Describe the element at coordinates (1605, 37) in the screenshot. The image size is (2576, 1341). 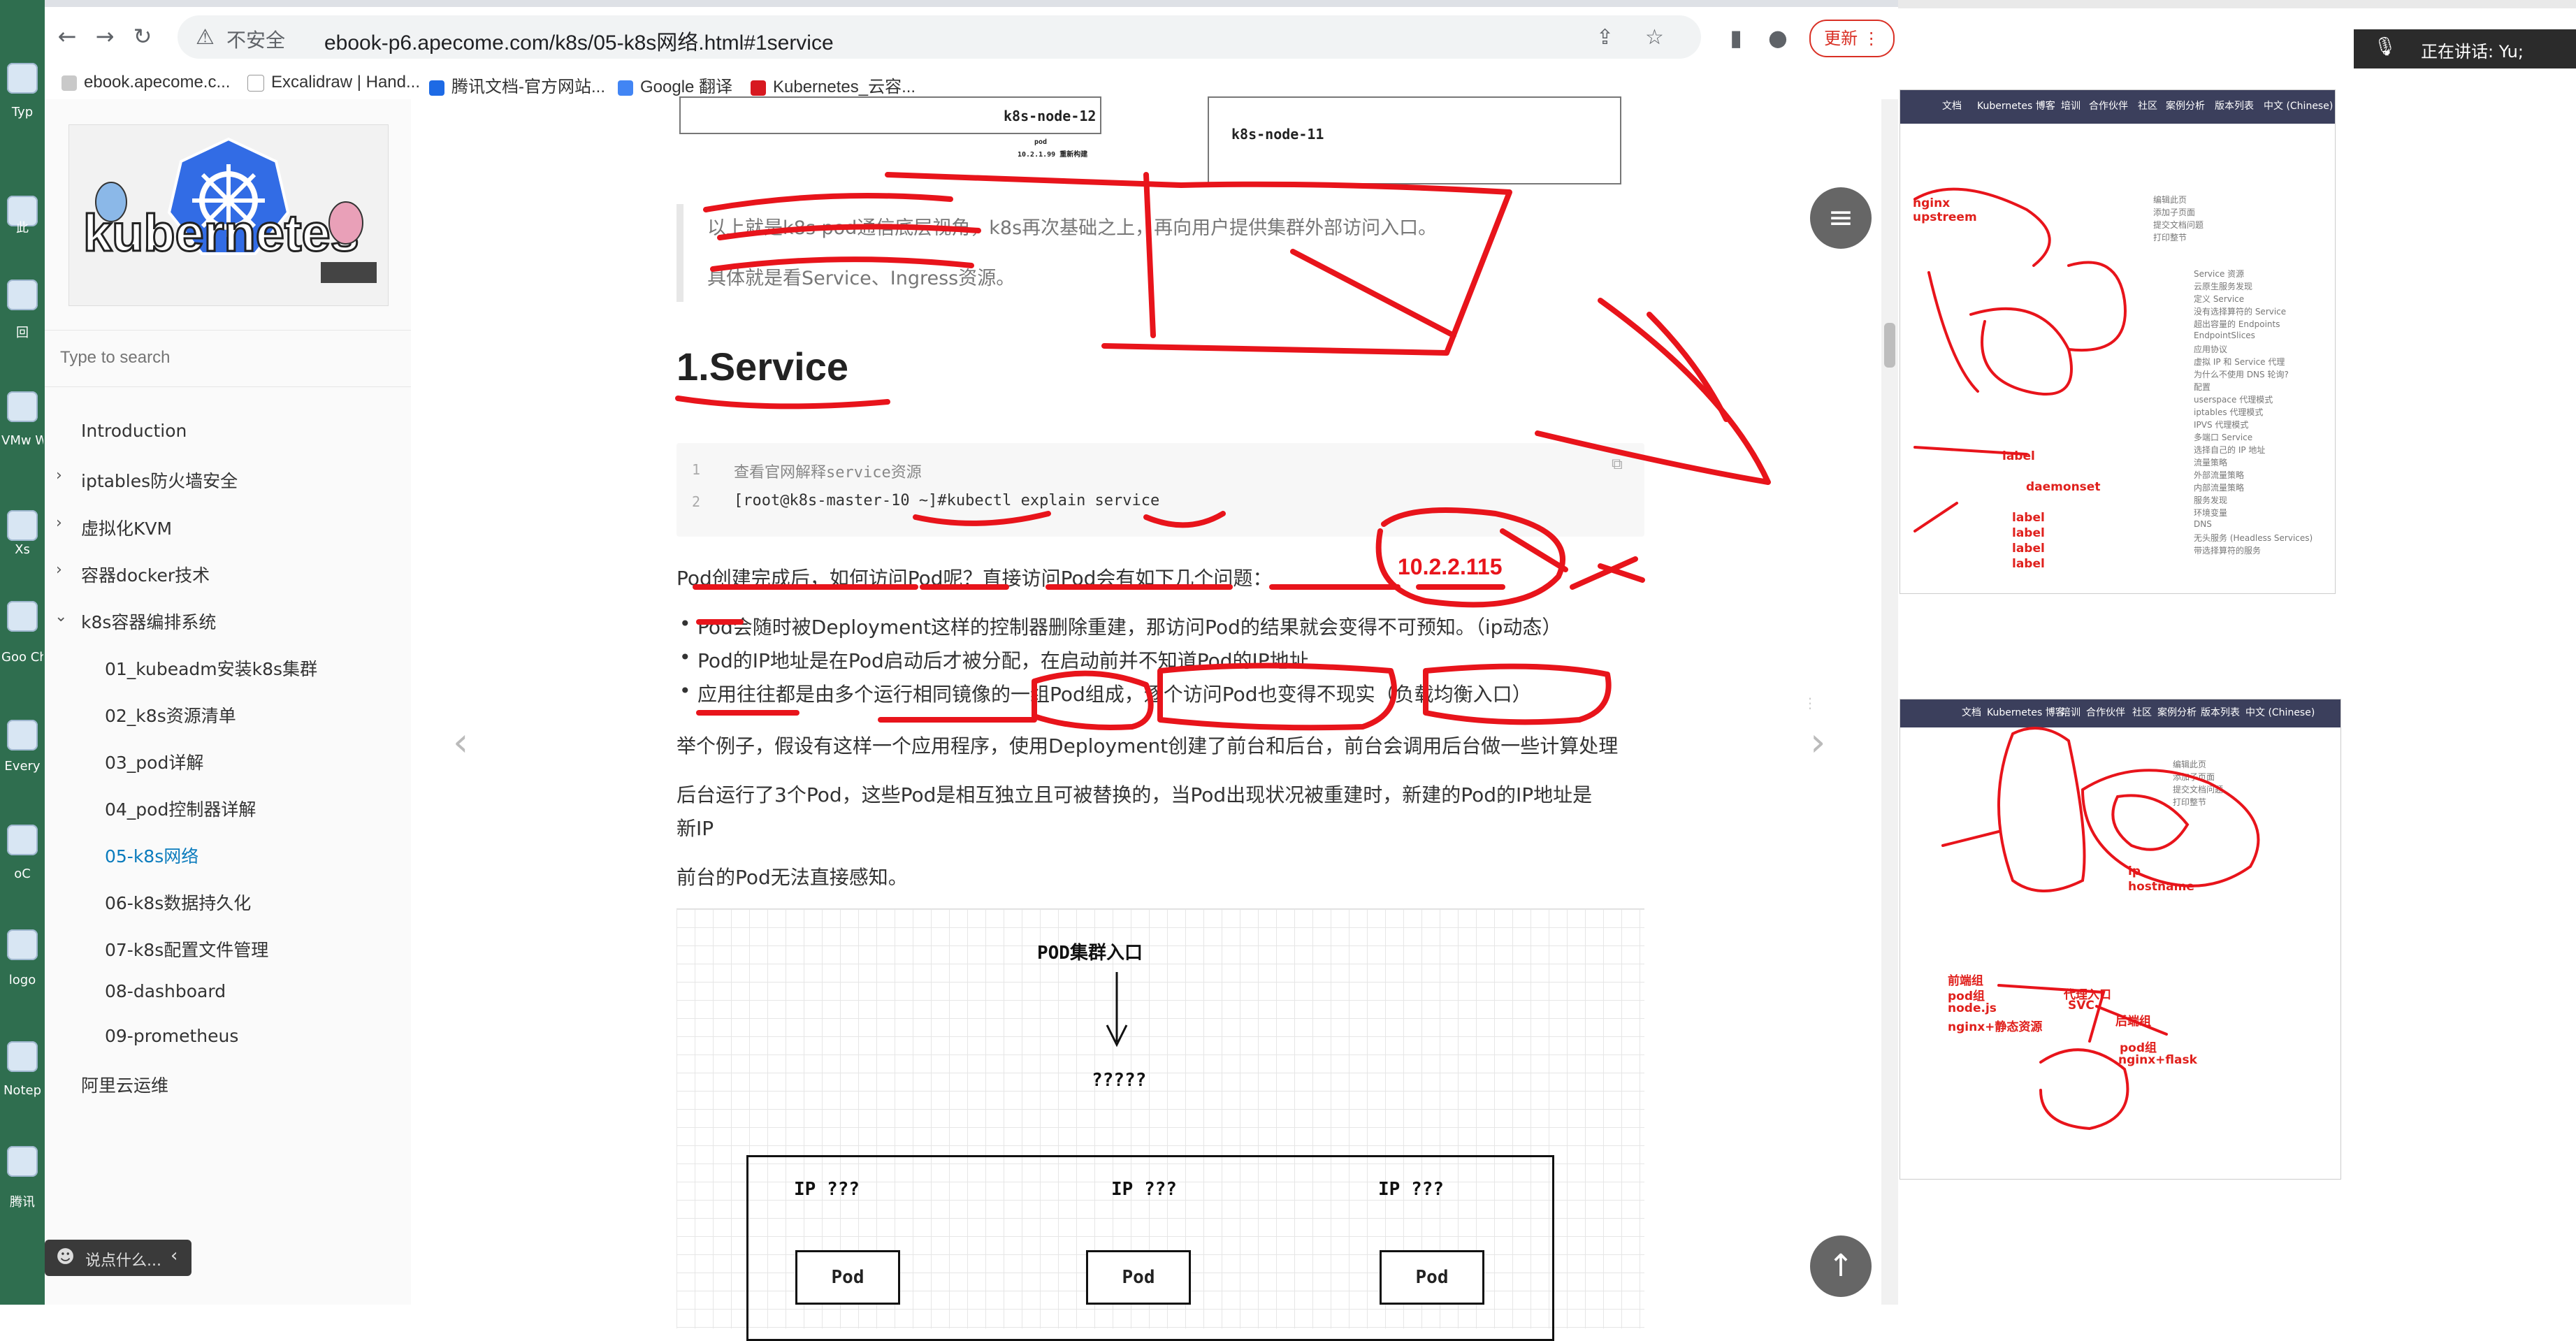
I see `share-icon: ⇪` at that location.